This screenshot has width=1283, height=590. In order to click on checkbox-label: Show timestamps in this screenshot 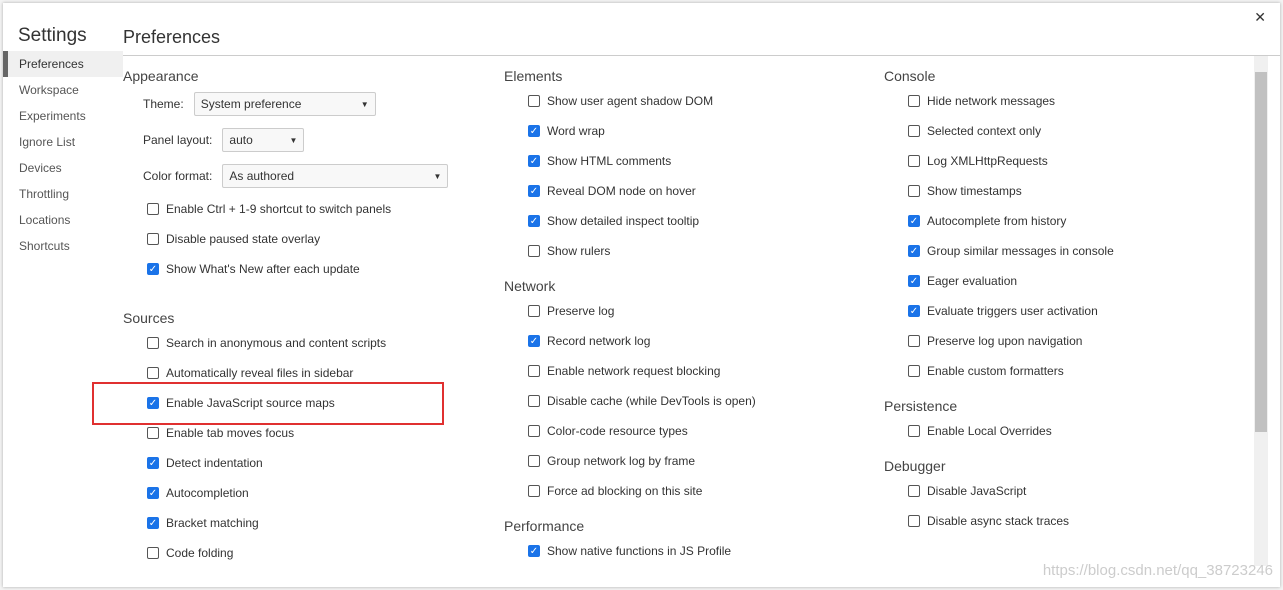, I will do `click(974, 191)`.